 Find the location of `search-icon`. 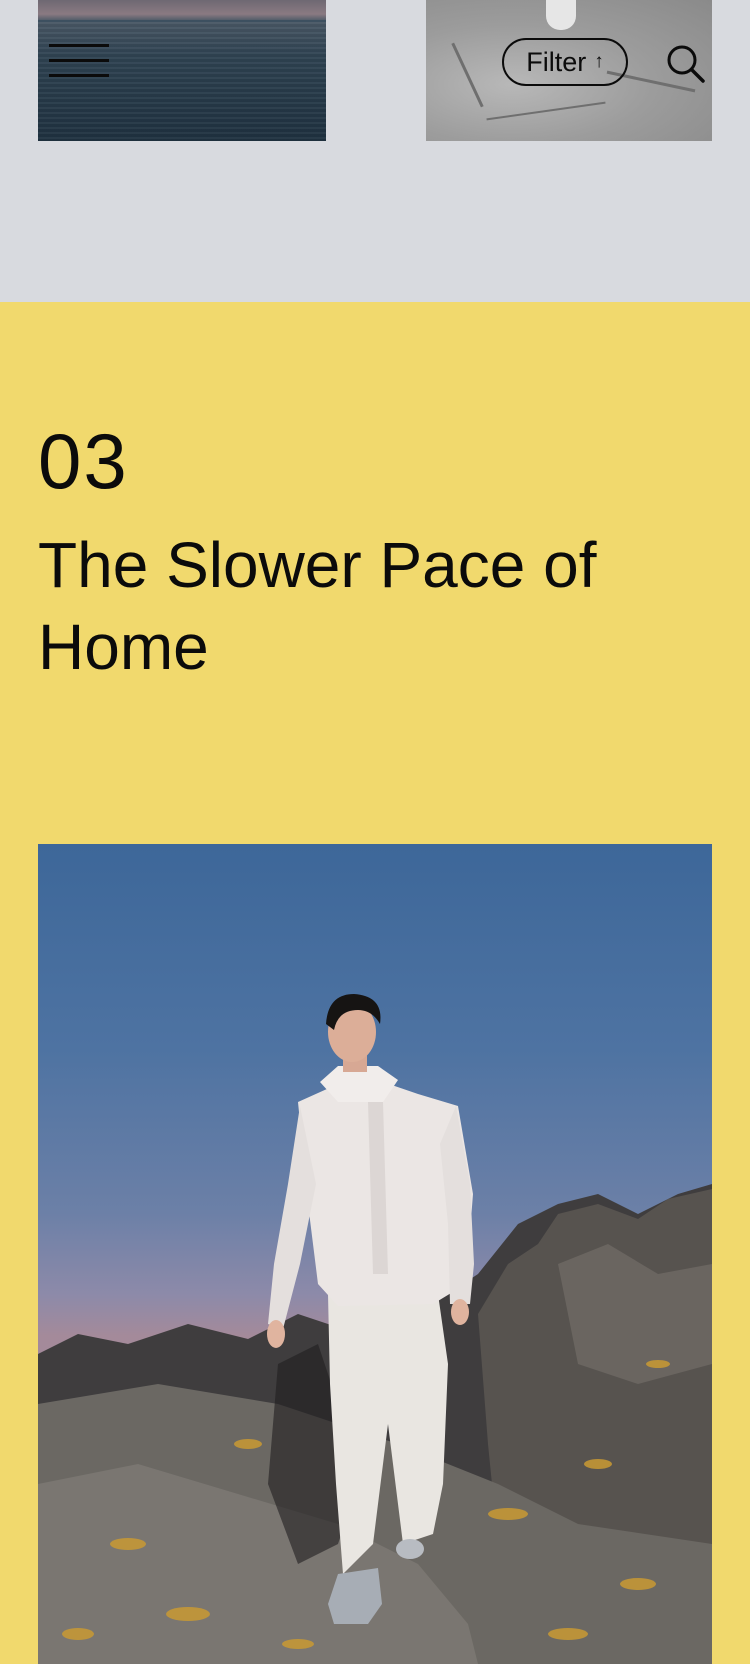

search-icon is located at coordinates (686, 64).